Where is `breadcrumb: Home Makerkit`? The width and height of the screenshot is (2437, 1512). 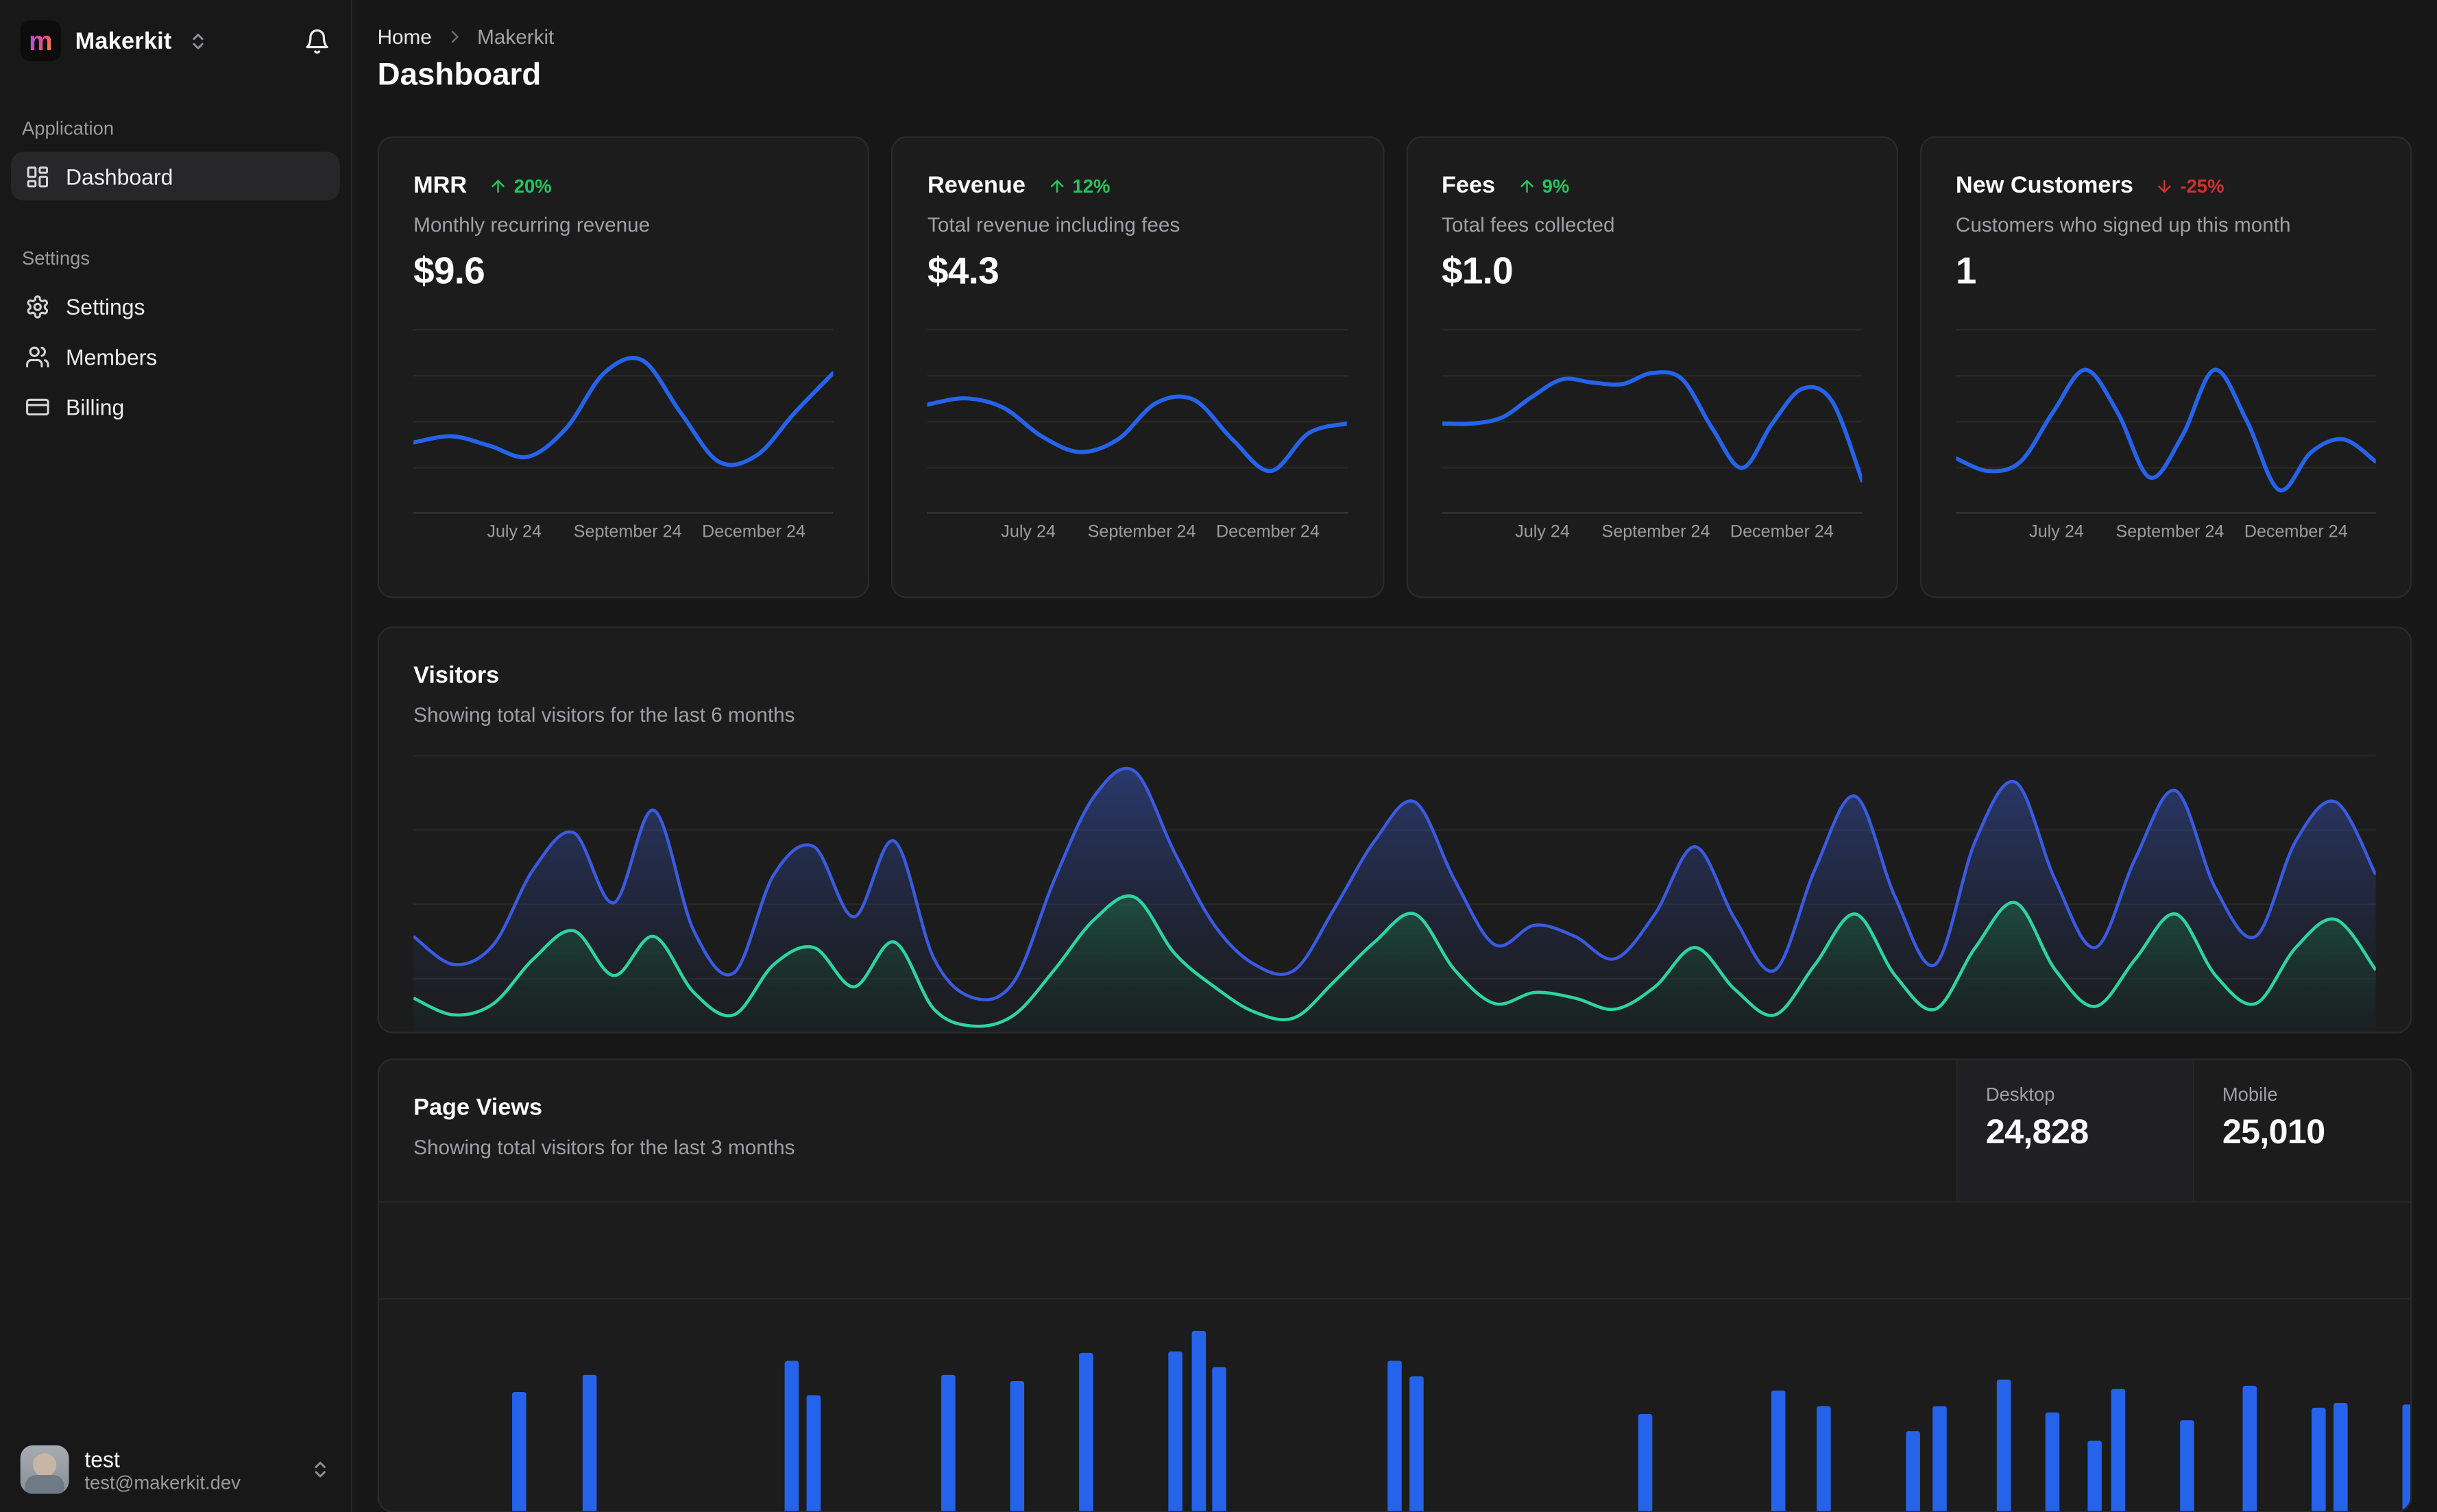
breadcrumb: Home Makerkit is located at coordinates (1395, 37).